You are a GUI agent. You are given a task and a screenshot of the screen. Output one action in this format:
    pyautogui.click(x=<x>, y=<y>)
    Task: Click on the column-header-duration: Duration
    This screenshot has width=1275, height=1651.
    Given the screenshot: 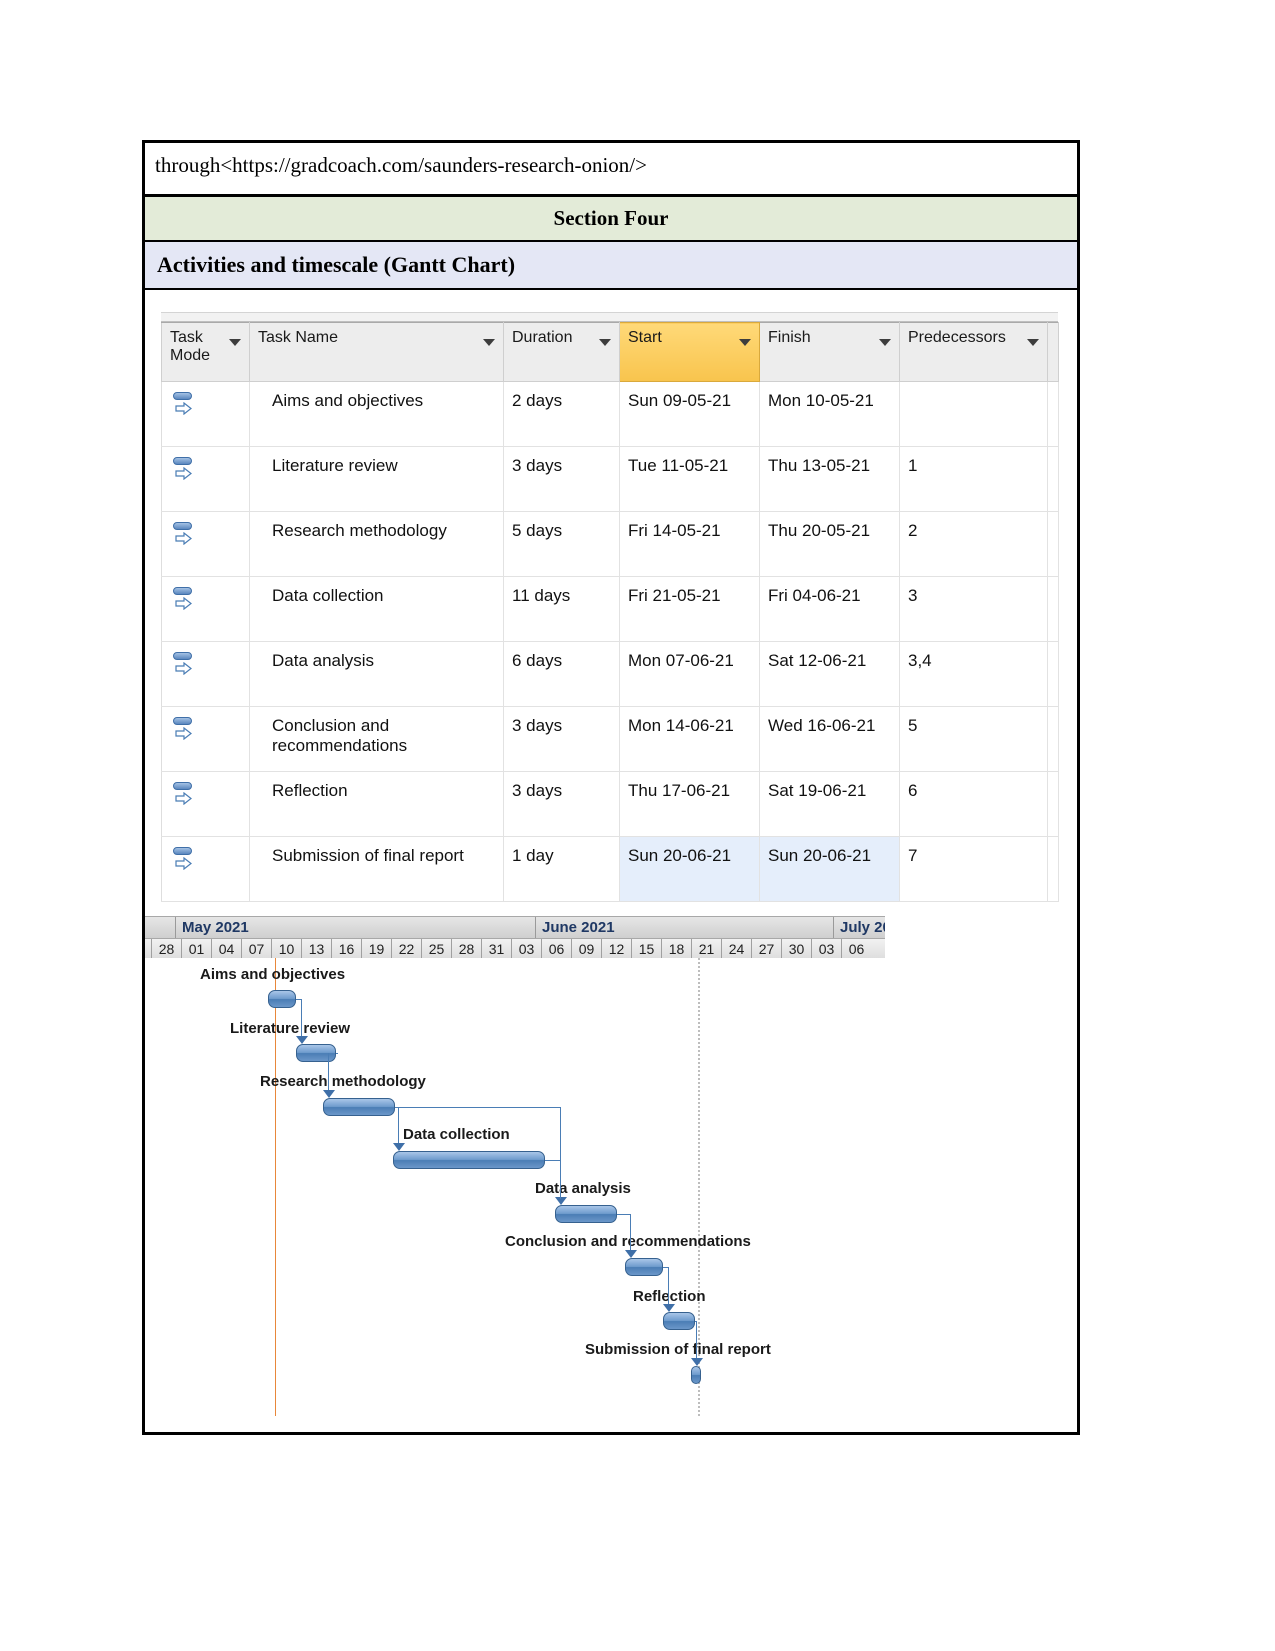 What is the action you would take?
    pyautogui.click(x=561, y=352)
    